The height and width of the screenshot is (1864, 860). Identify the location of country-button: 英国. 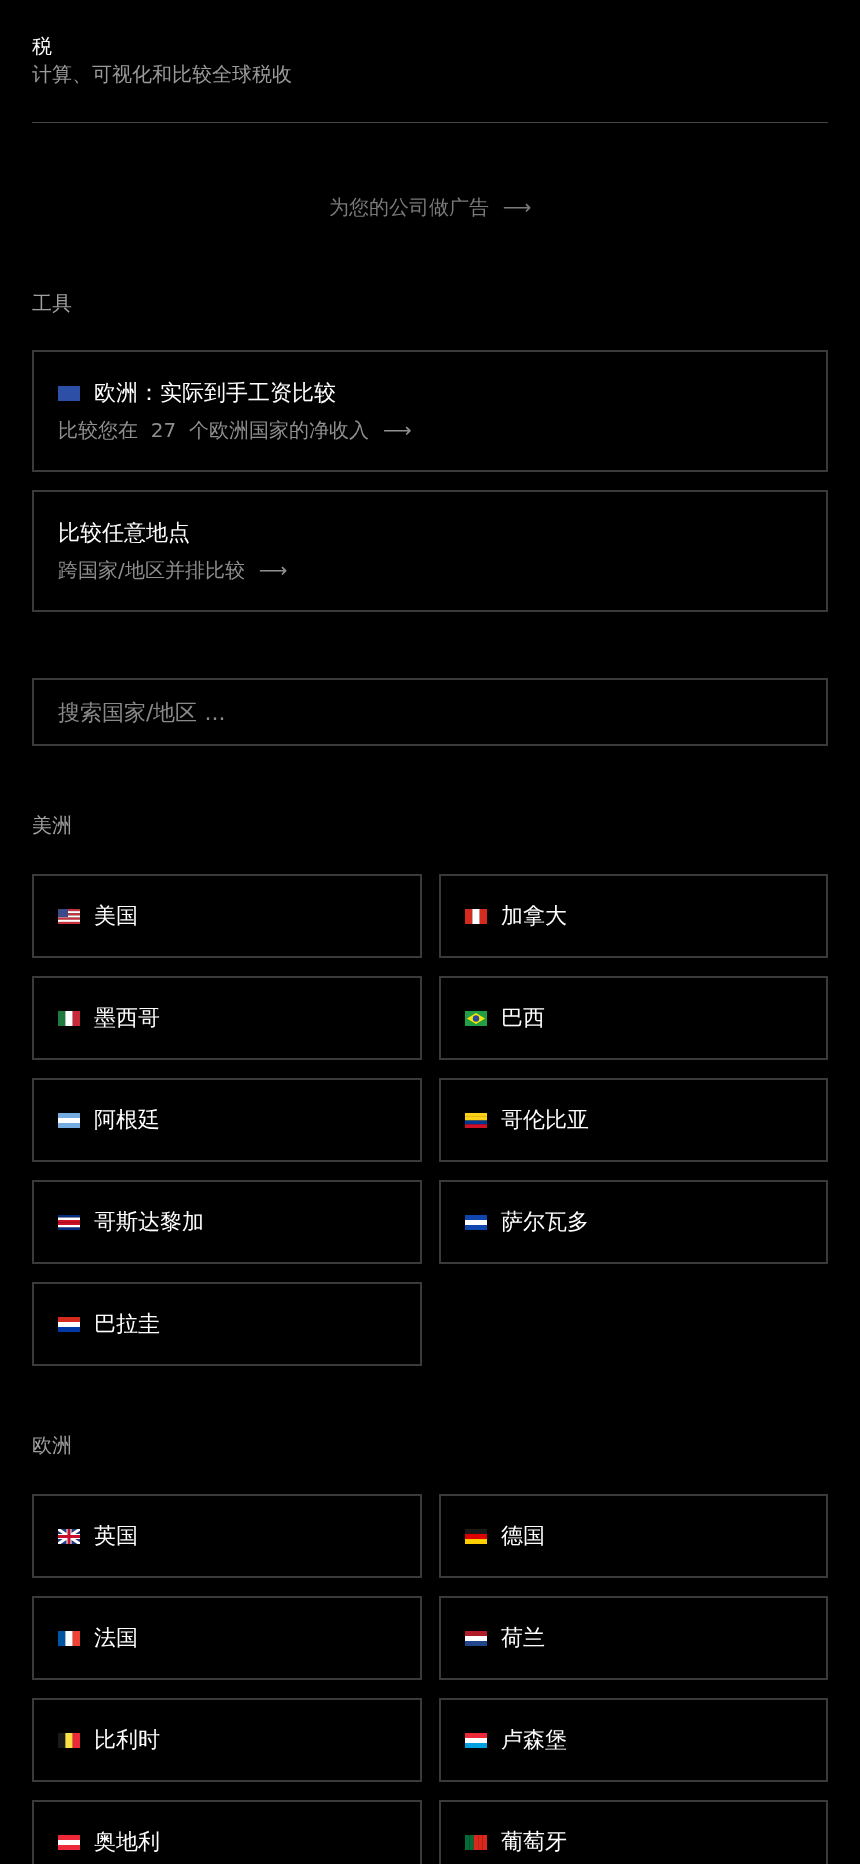
(227, 1536).